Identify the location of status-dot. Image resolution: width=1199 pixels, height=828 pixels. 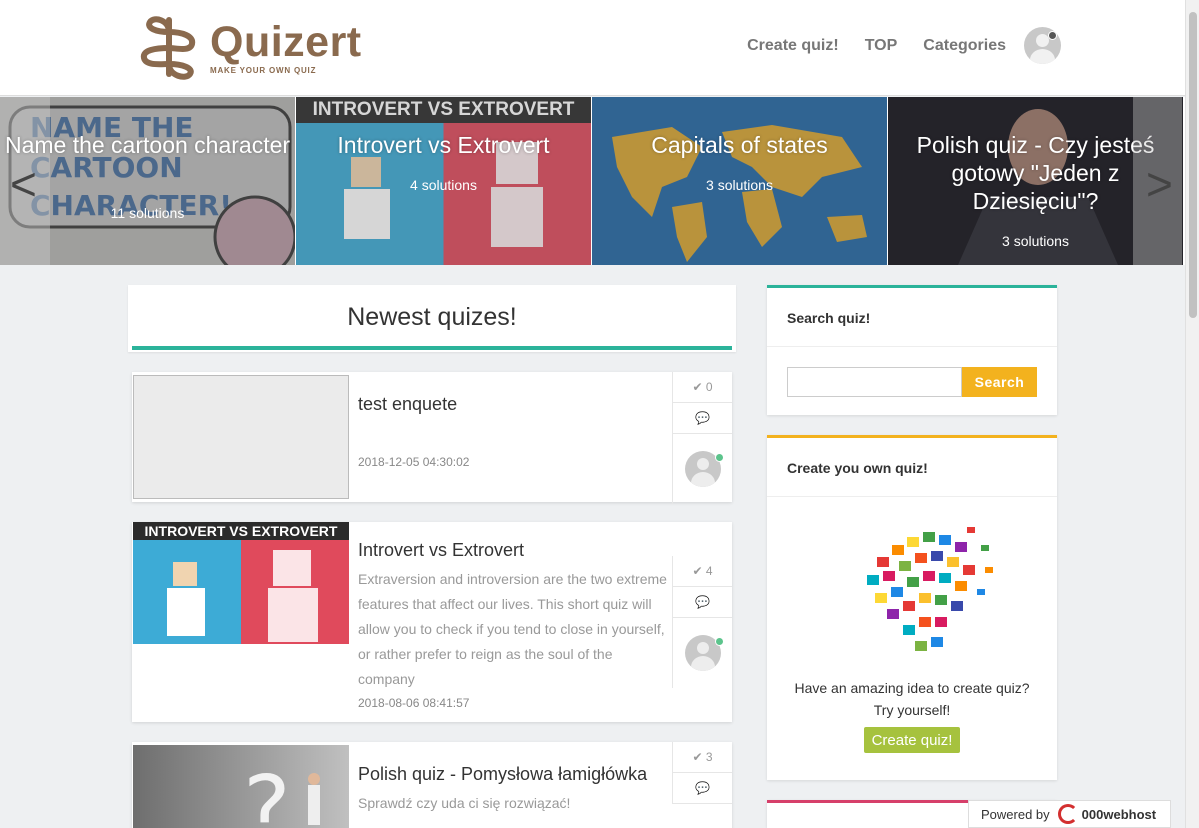
(1052, 35).